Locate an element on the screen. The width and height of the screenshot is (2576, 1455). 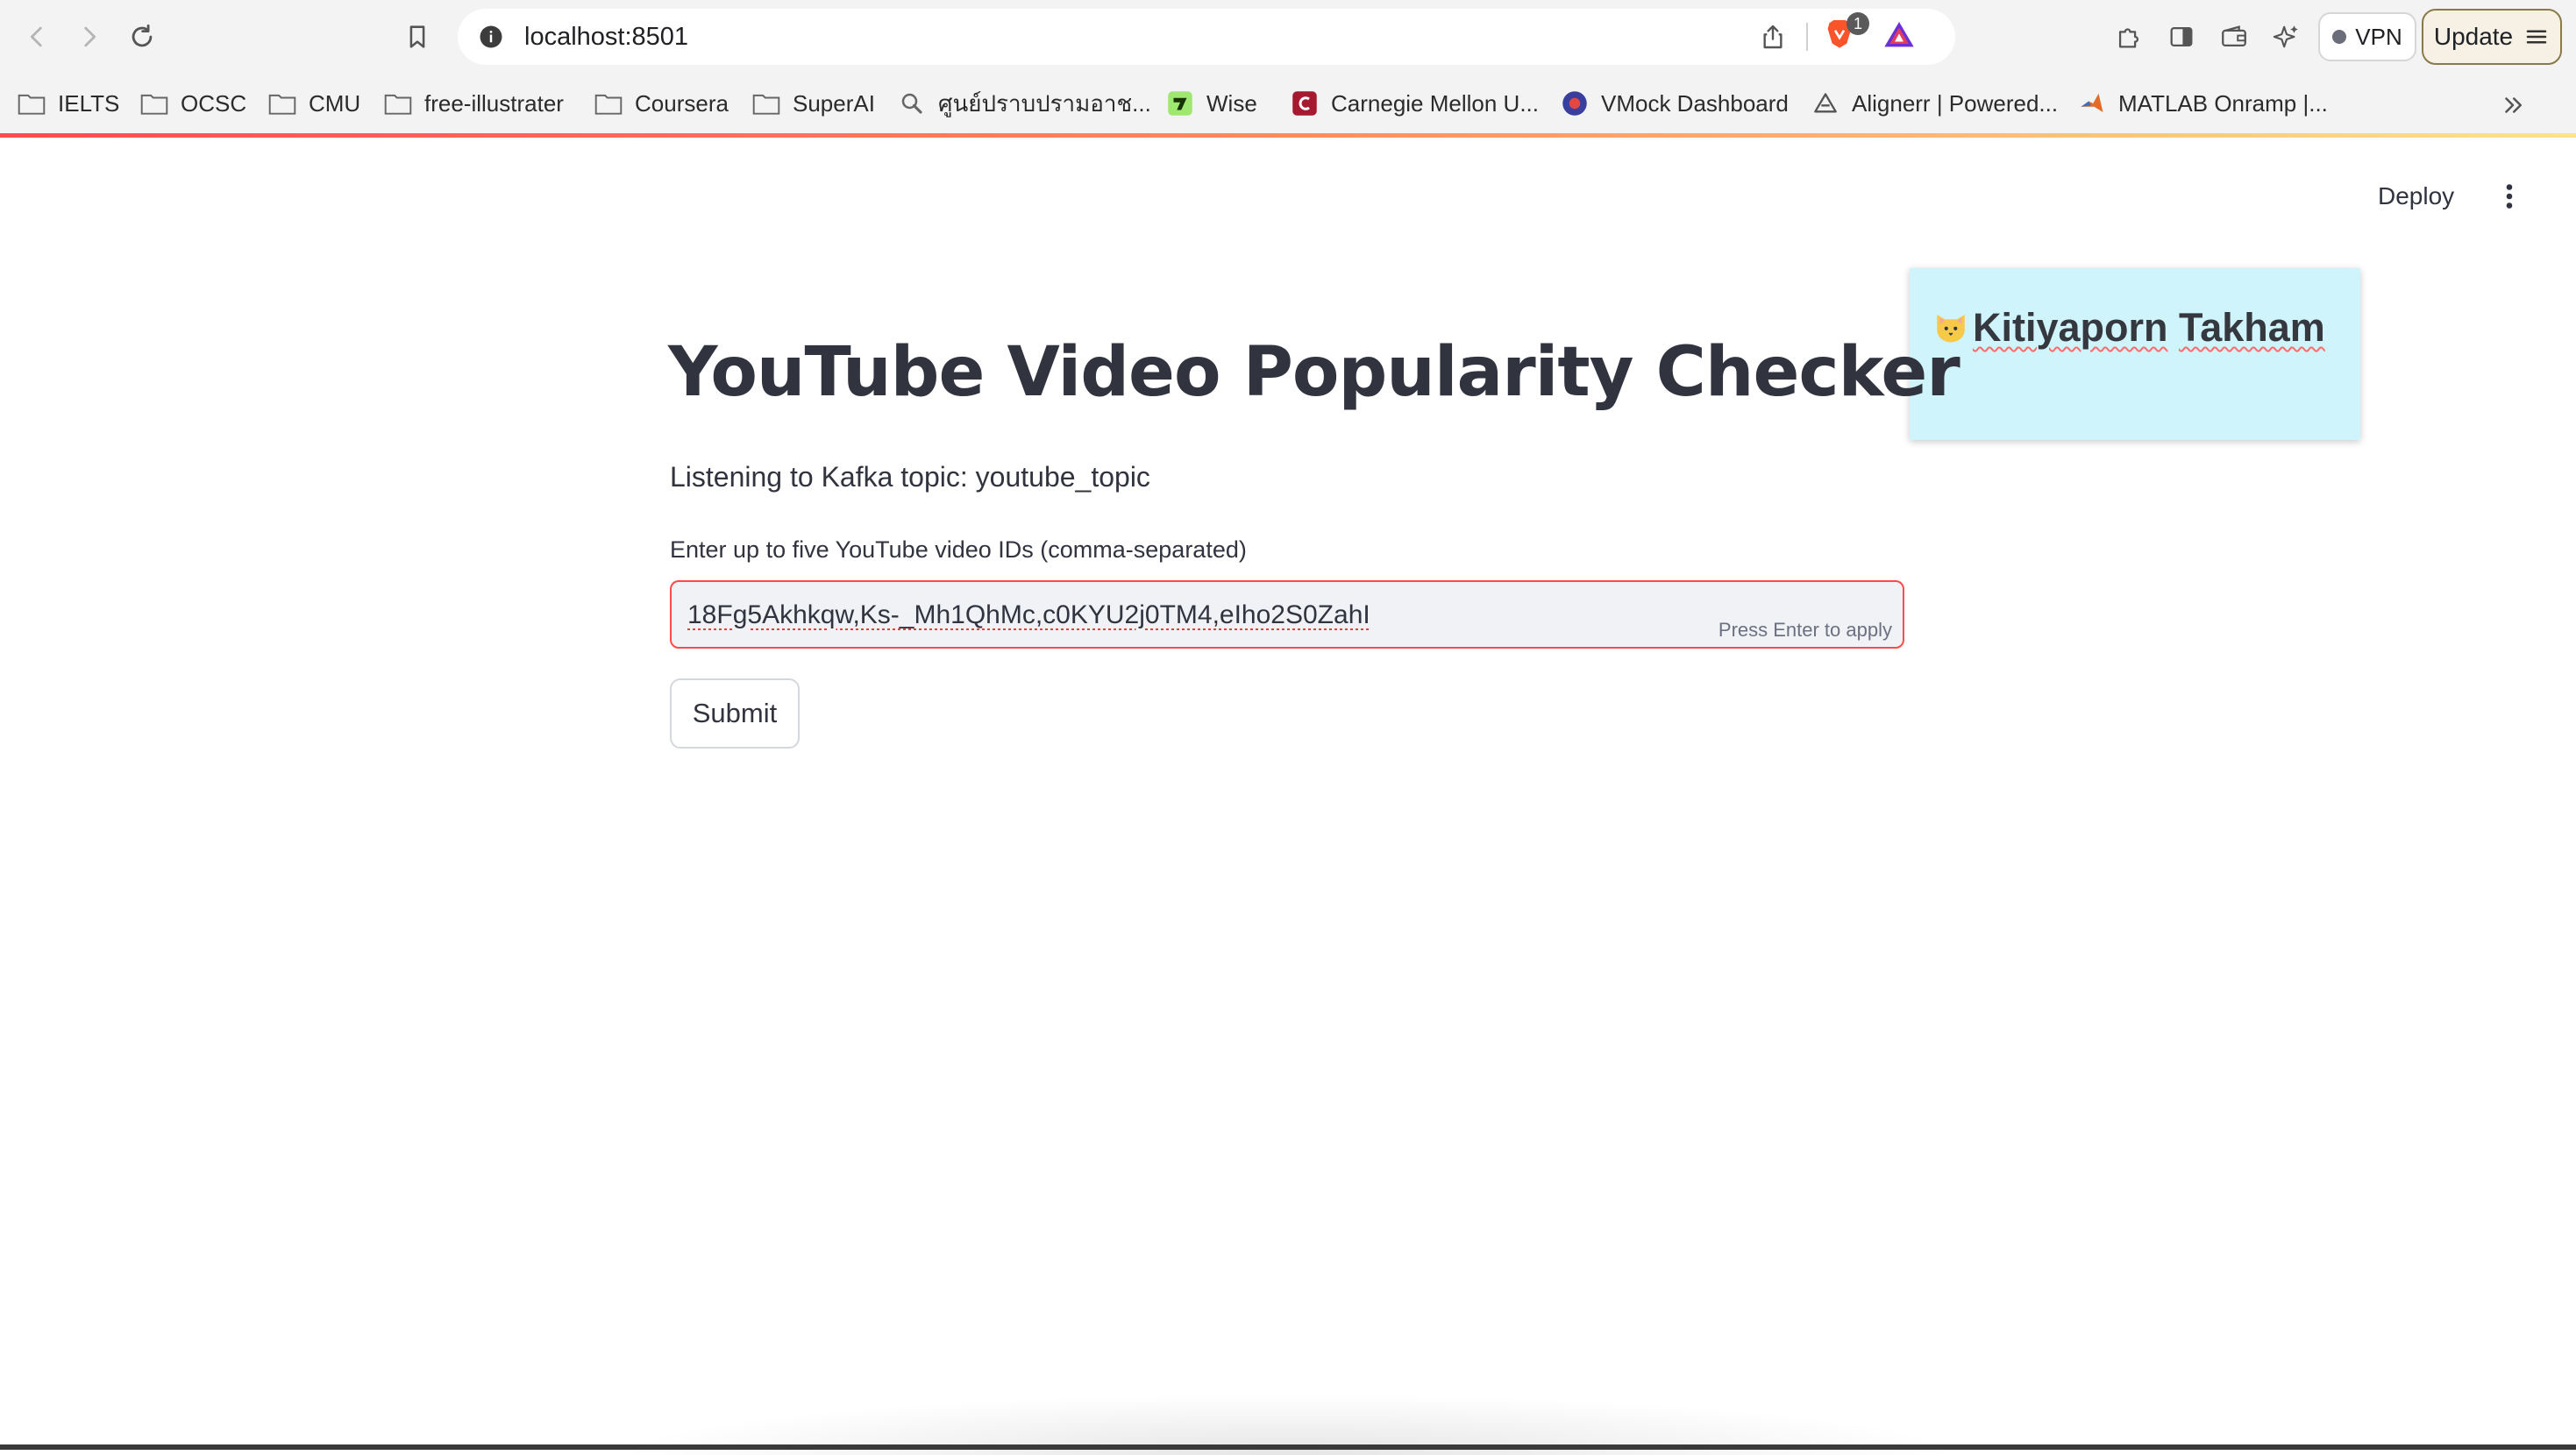
wallet-button is located at coordinates (2234, 37).